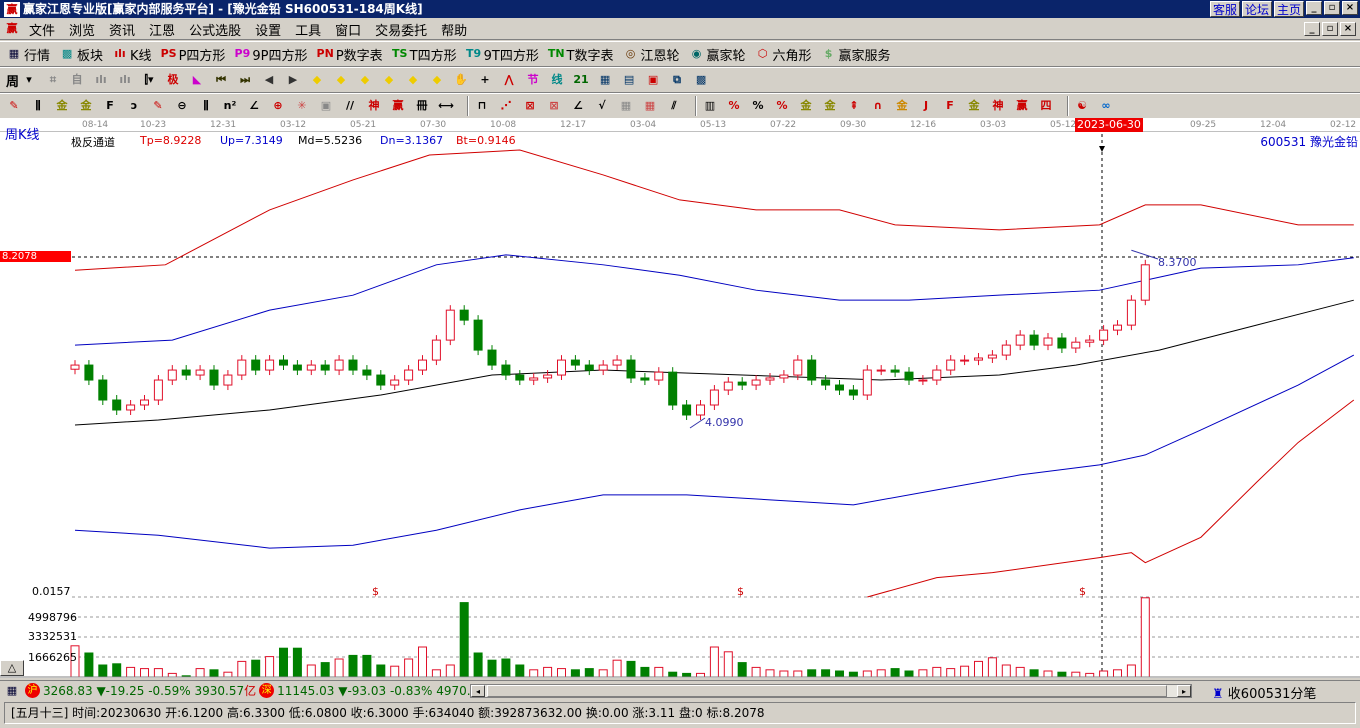 Image resolution: width=1360 pixels, height=728 pixels. Describe the element at coordinates (486, 80) in the screenshot. I see `crosshair-button: +` at that location.